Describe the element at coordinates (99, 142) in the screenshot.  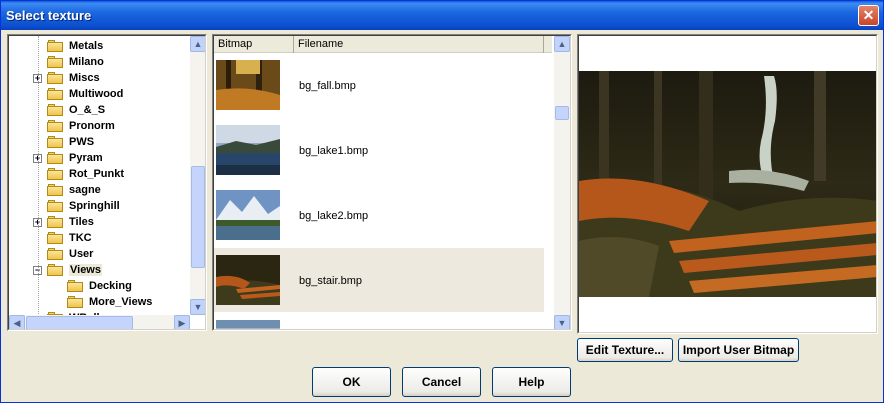
I see `tree-item: PWS` at that location.